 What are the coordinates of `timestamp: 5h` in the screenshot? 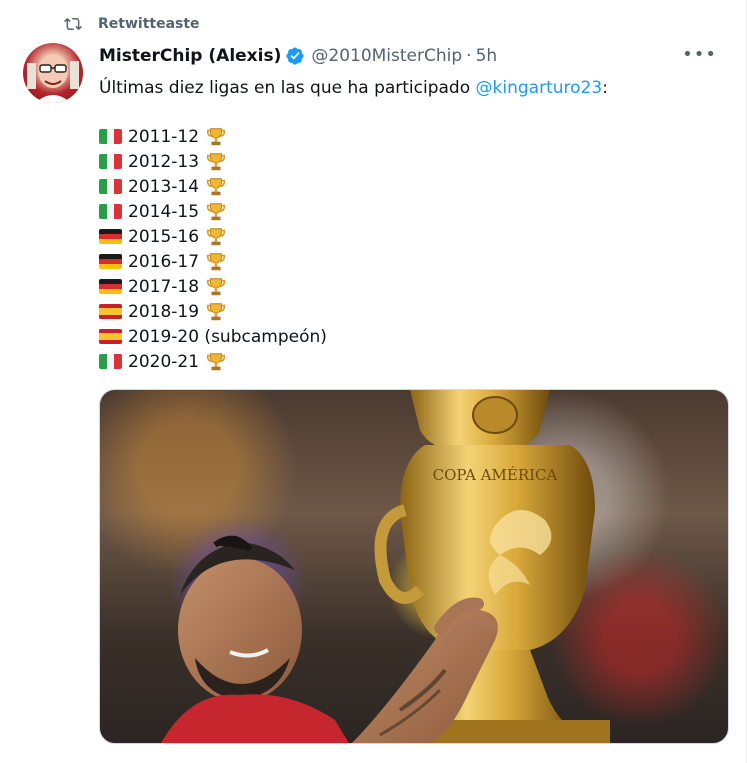 It's located at (487, 56).